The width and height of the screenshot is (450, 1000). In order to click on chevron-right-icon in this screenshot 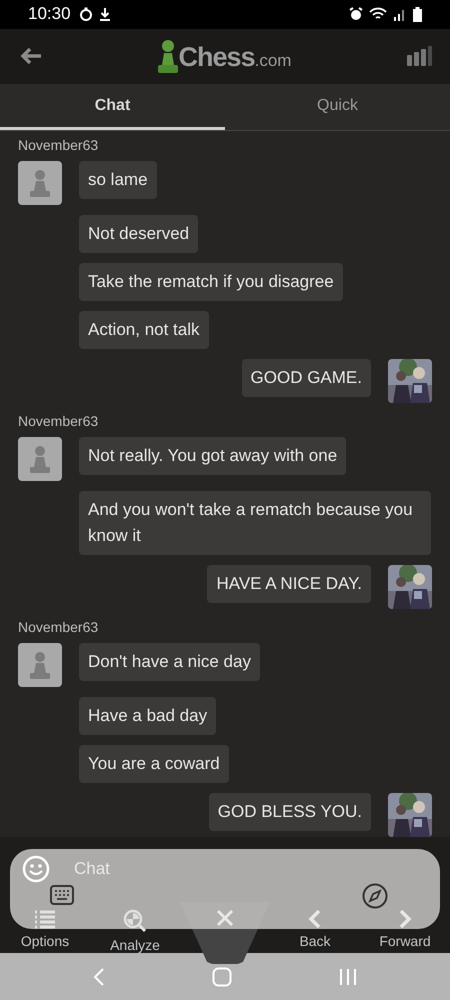, I will do `click(405, 919)`.